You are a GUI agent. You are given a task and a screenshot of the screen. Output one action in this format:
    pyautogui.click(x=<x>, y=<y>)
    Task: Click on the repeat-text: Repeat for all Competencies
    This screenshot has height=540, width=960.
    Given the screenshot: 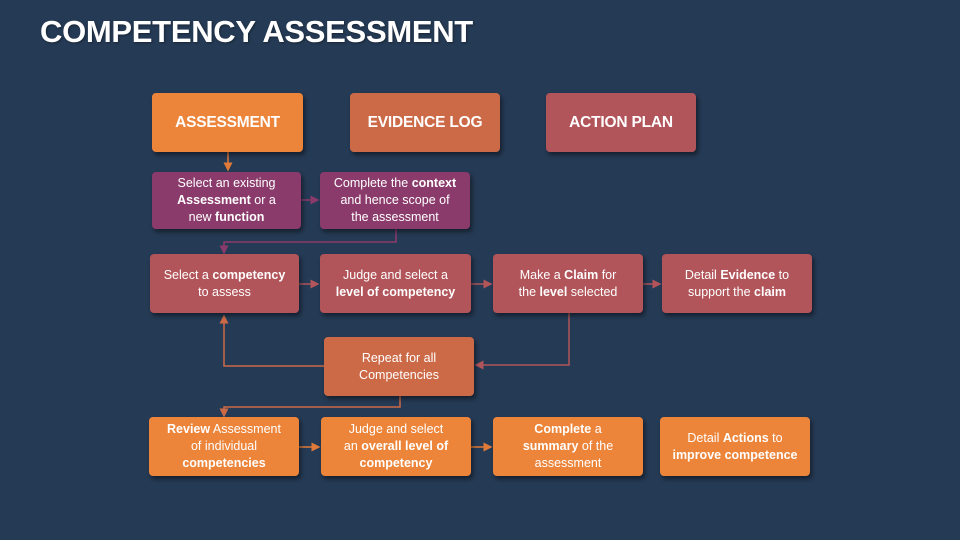 What is the action you would take?
    pyautogui.click(x=399, y=367)
    